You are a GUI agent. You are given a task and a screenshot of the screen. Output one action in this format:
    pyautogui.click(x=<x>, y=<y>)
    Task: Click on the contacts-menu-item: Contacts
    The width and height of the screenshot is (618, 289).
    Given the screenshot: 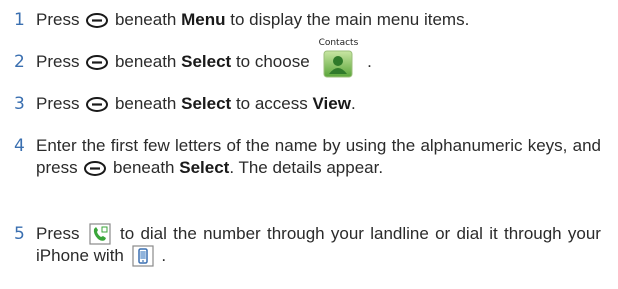 What is the action you would take?
    pyautogui.click(x=338, y=58)
    